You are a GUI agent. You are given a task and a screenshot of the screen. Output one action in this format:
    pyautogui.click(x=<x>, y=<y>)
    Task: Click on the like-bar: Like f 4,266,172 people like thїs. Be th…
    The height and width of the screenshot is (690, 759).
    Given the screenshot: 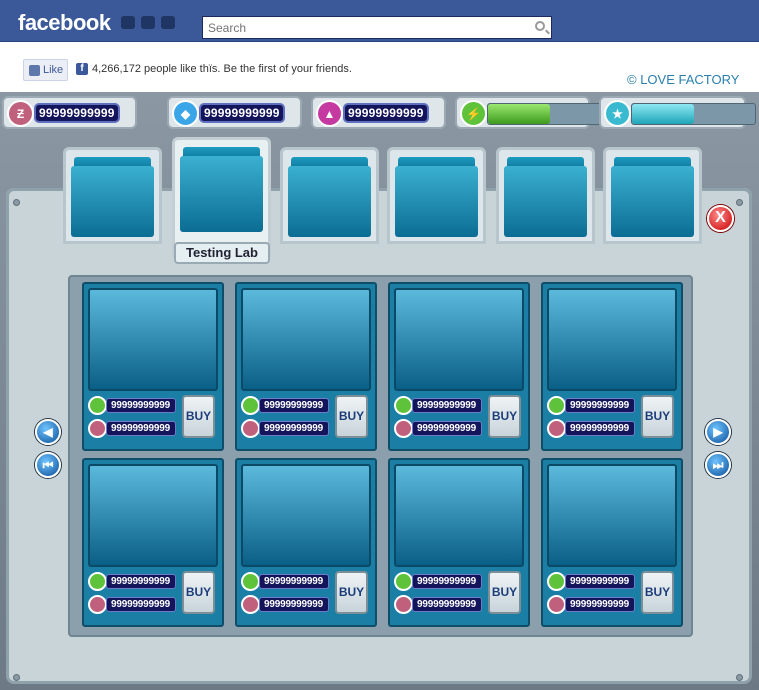 What is the action you would take?
    pyautogui.click(x=379, y=67)
    